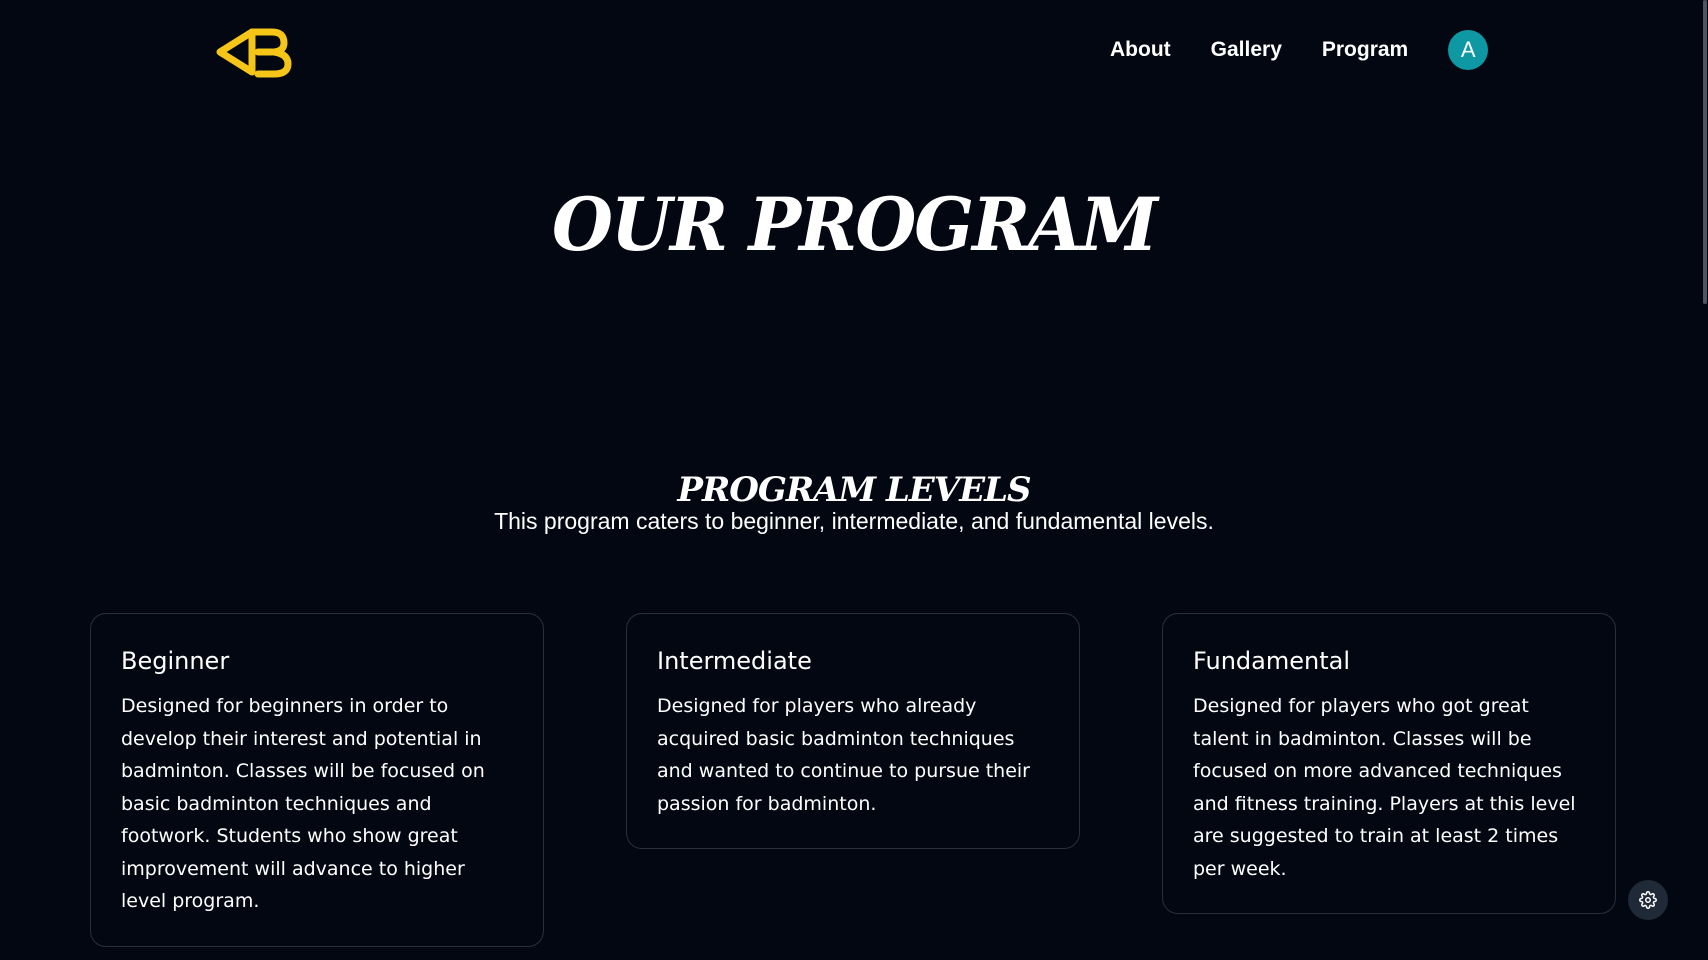  What do you see at coordinates (854, 224) in the screenshot?
I see `page-title: OUR PROGRAM` at bounding box center [854, 224].